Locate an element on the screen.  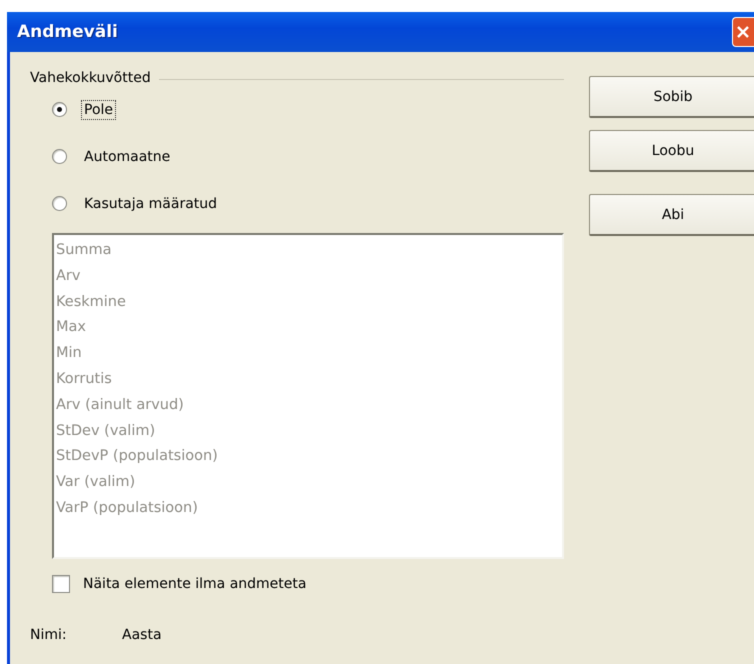
name-value: Aasta is located at coordinates (142, 635).